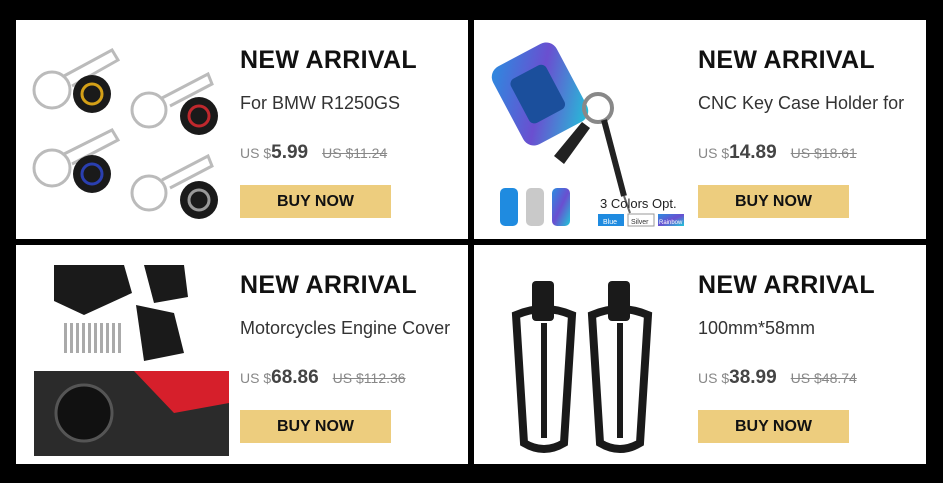 This screenshot has width=943, height=483. What do you see at coordinates (584, 354) in the screenshot?
I see `product-image-foot-pegs` at bounding box center [584, 354].